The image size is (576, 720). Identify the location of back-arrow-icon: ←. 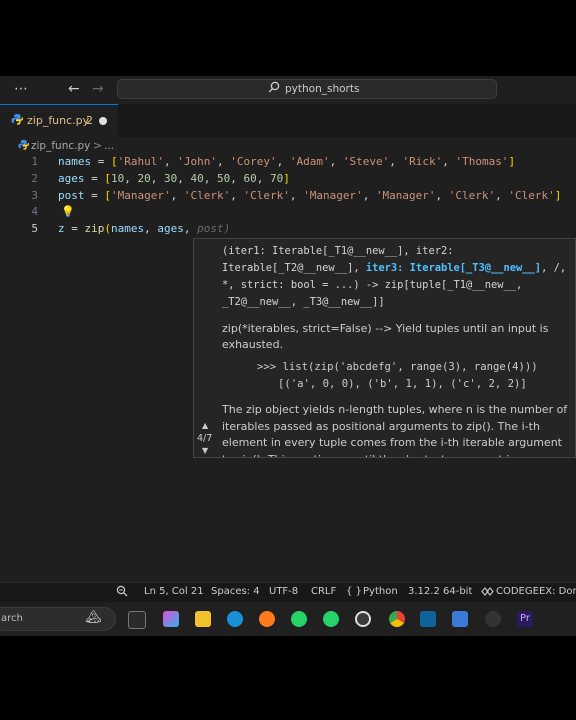
(74, 89).